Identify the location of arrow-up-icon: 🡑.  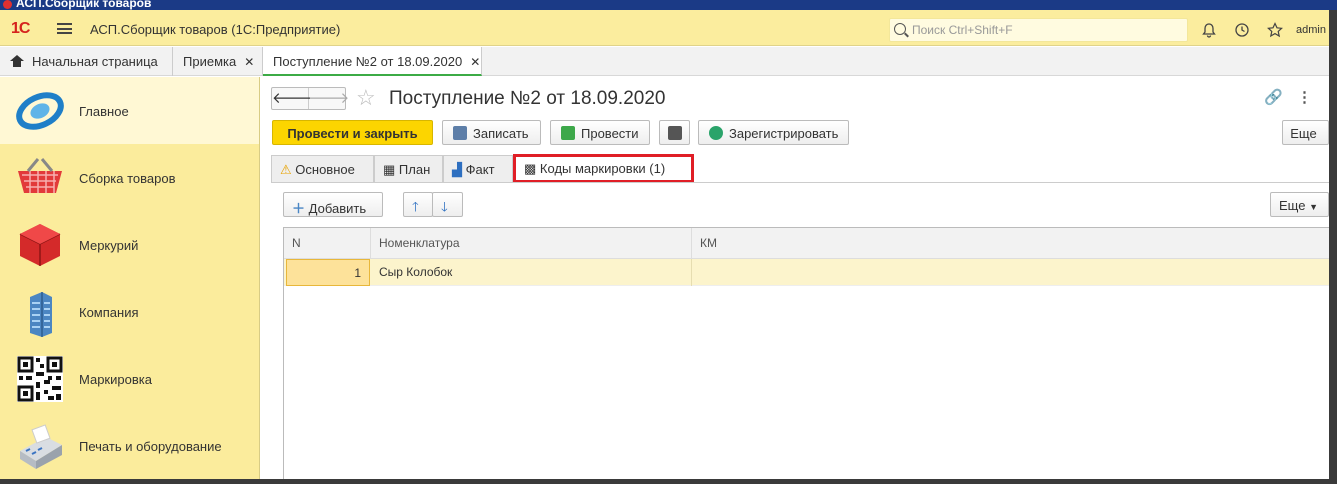
(415, 206).